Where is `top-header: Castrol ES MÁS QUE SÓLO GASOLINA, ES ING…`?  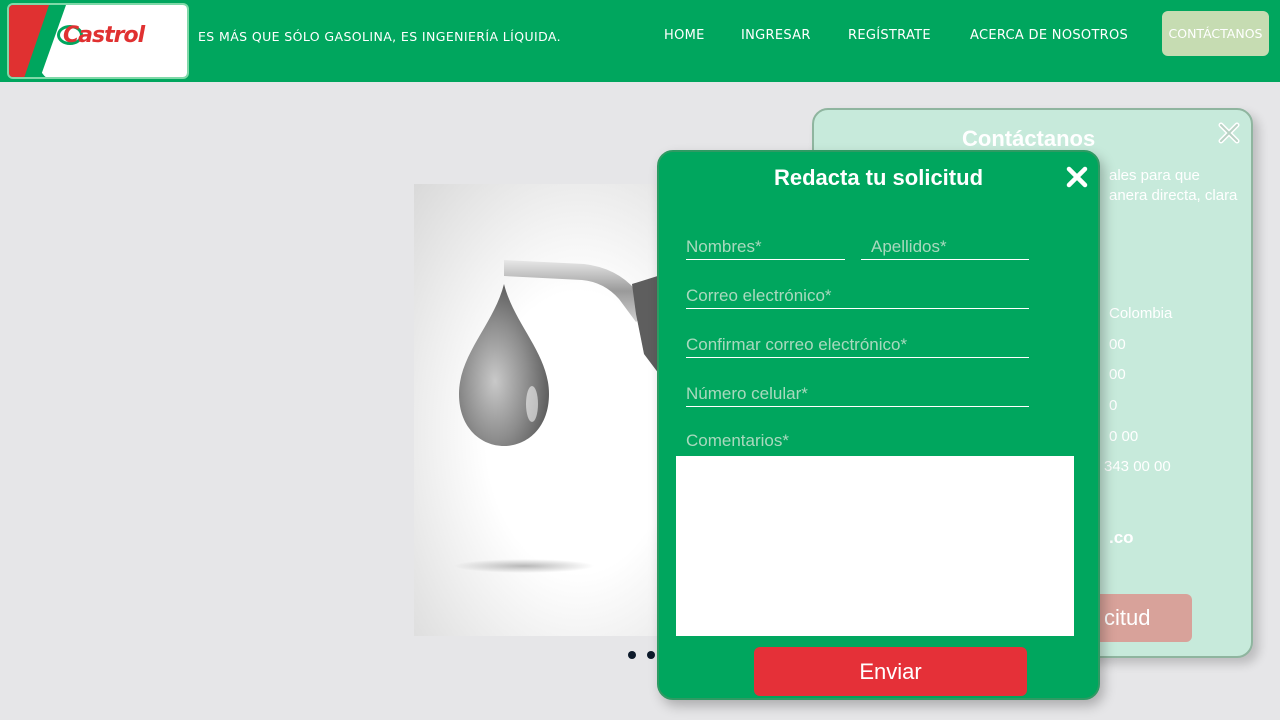
top-header: Castrol ES MÁS QUE SÓLO GASOLINA, ES ING… is located at coordinates (640, 41).